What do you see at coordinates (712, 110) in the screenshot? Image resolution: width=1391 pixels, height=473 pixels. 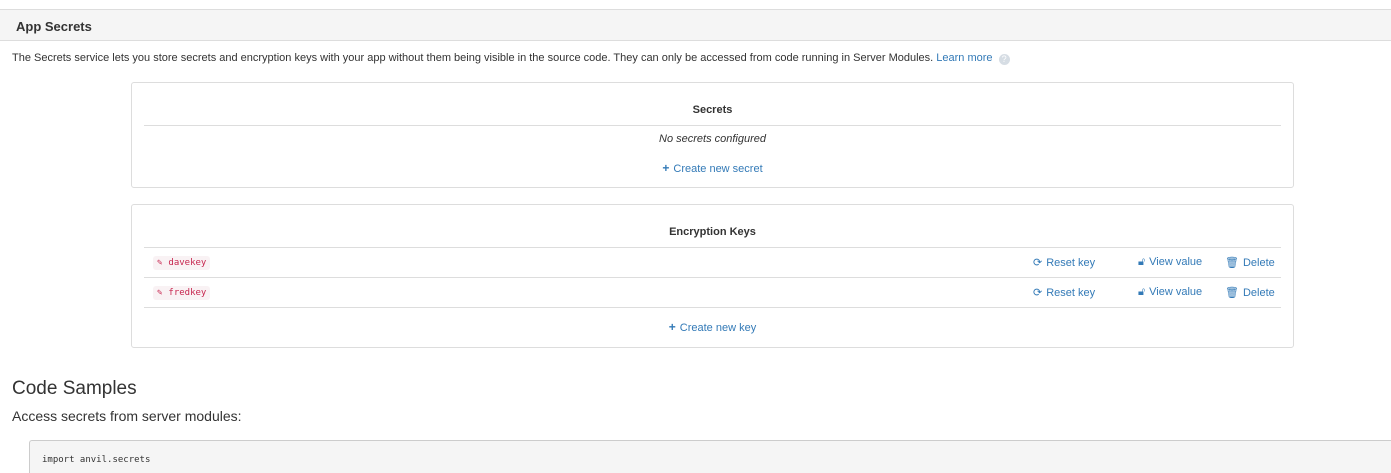 I see `secrets-panel-title: Secrets` at bounding box center [712, 110].